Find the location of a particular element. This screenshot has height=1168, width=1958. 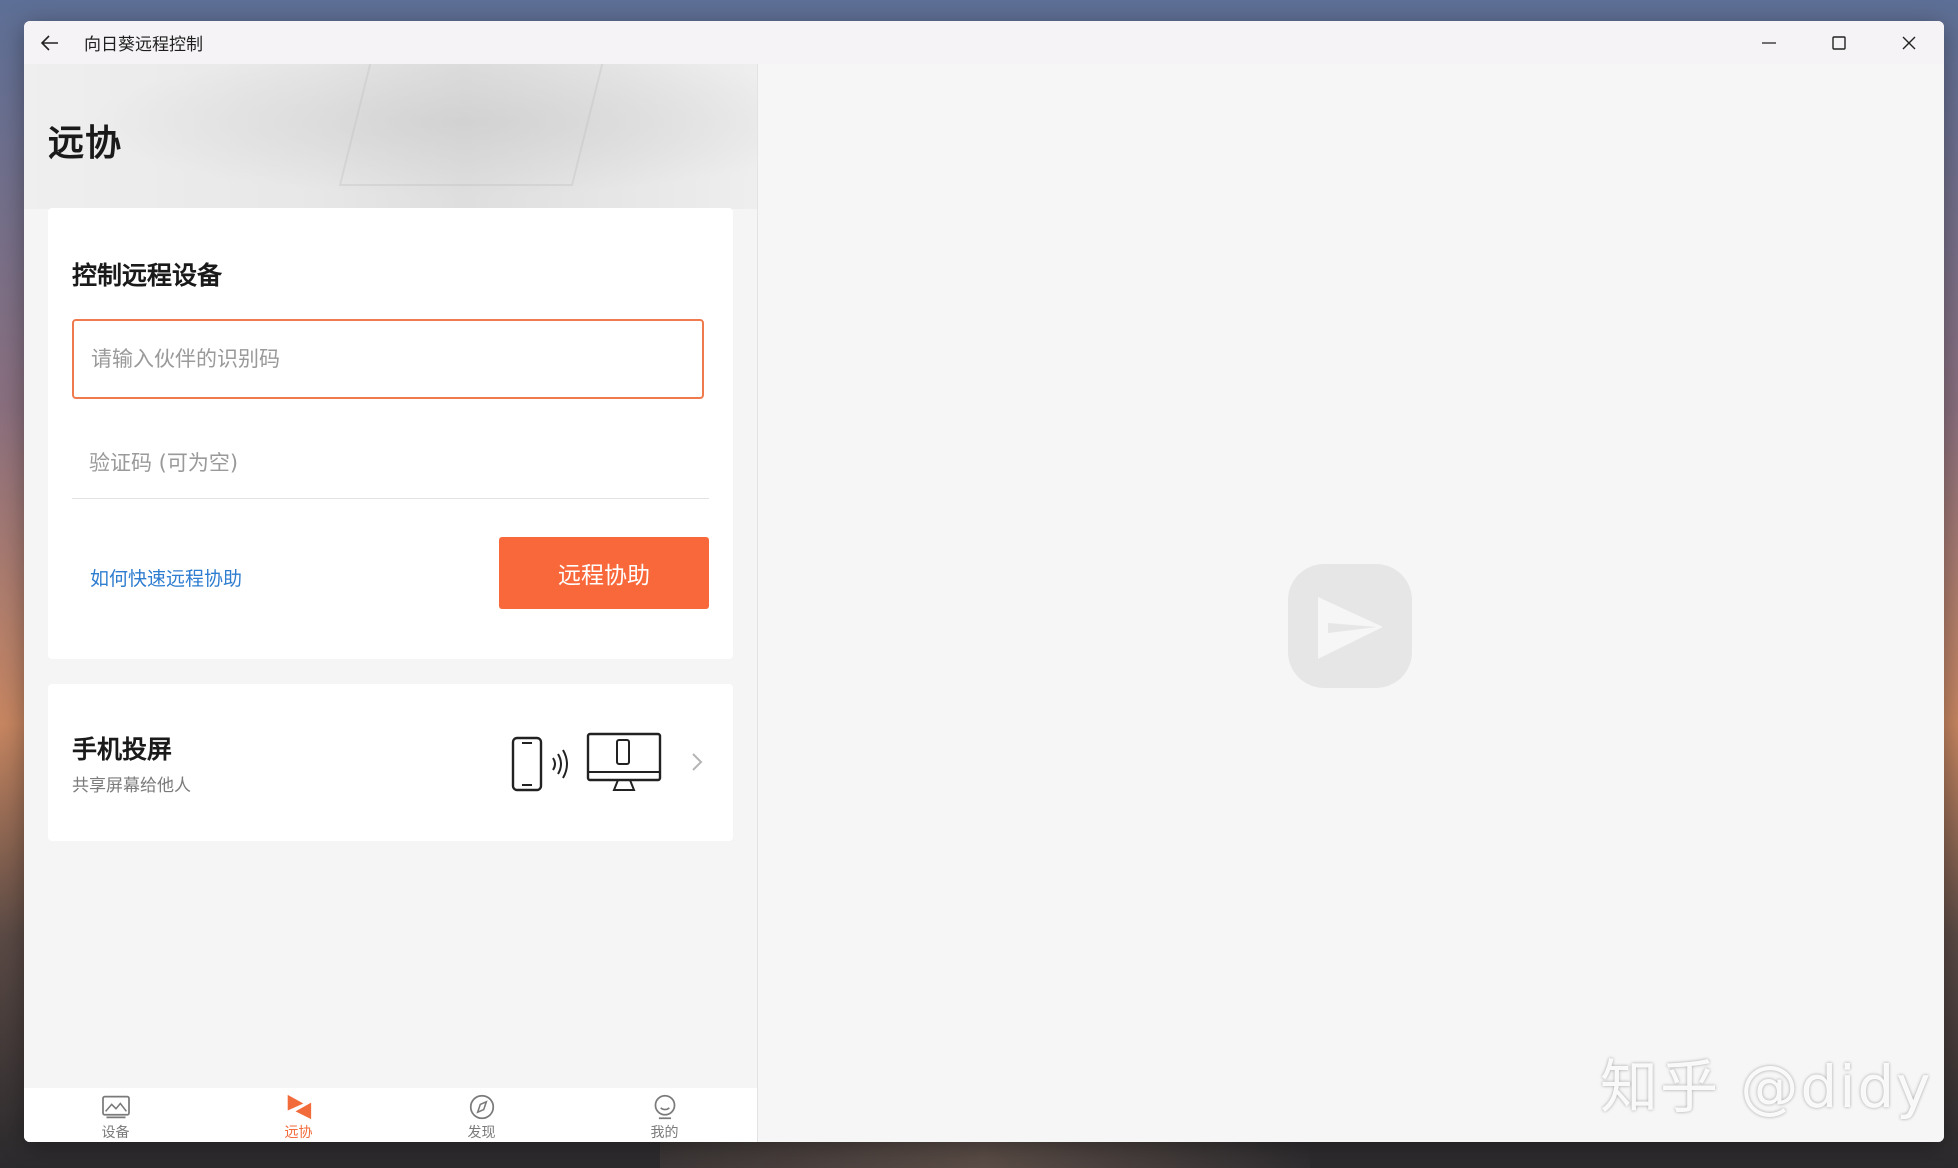

window-title: 向日葵远程控制 is located at coordinates (143, 45).